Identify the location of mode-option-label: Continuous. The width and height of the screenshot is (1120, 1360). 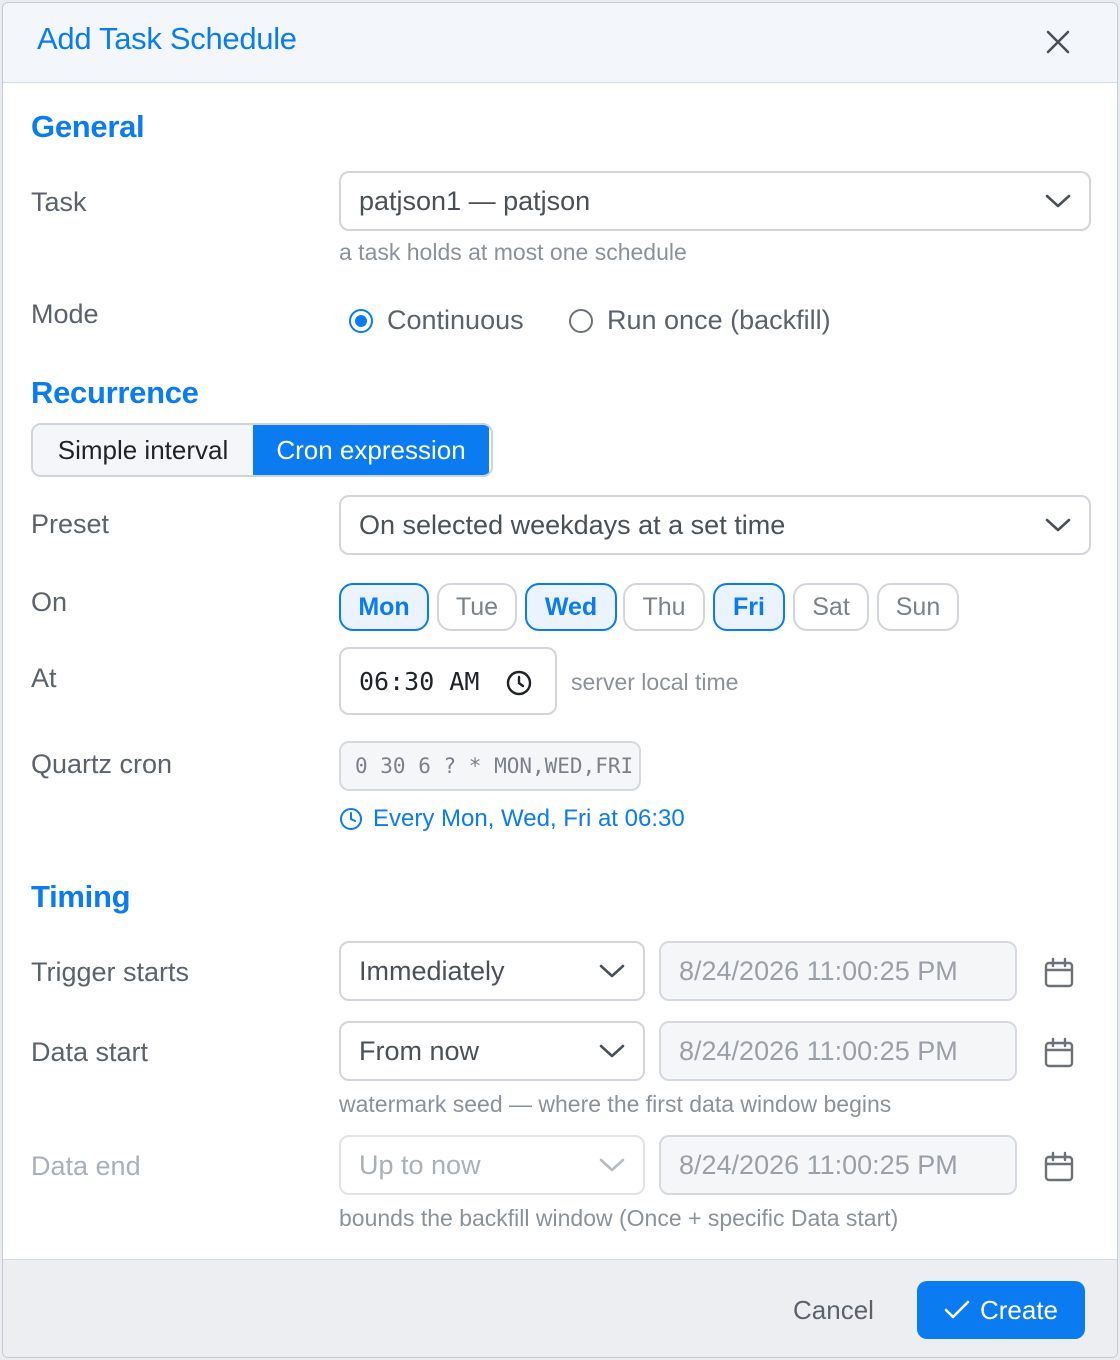
(455, 320).